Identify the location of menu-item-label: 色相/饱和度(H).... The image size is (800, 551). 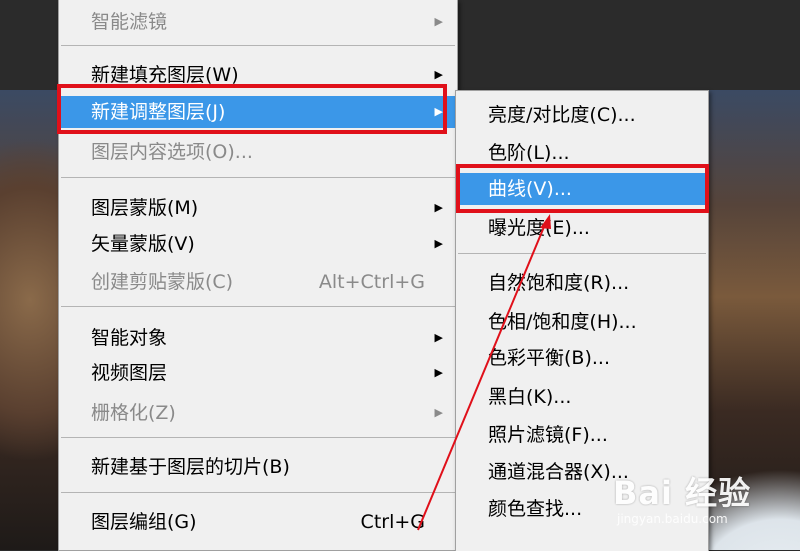
(562, 322).